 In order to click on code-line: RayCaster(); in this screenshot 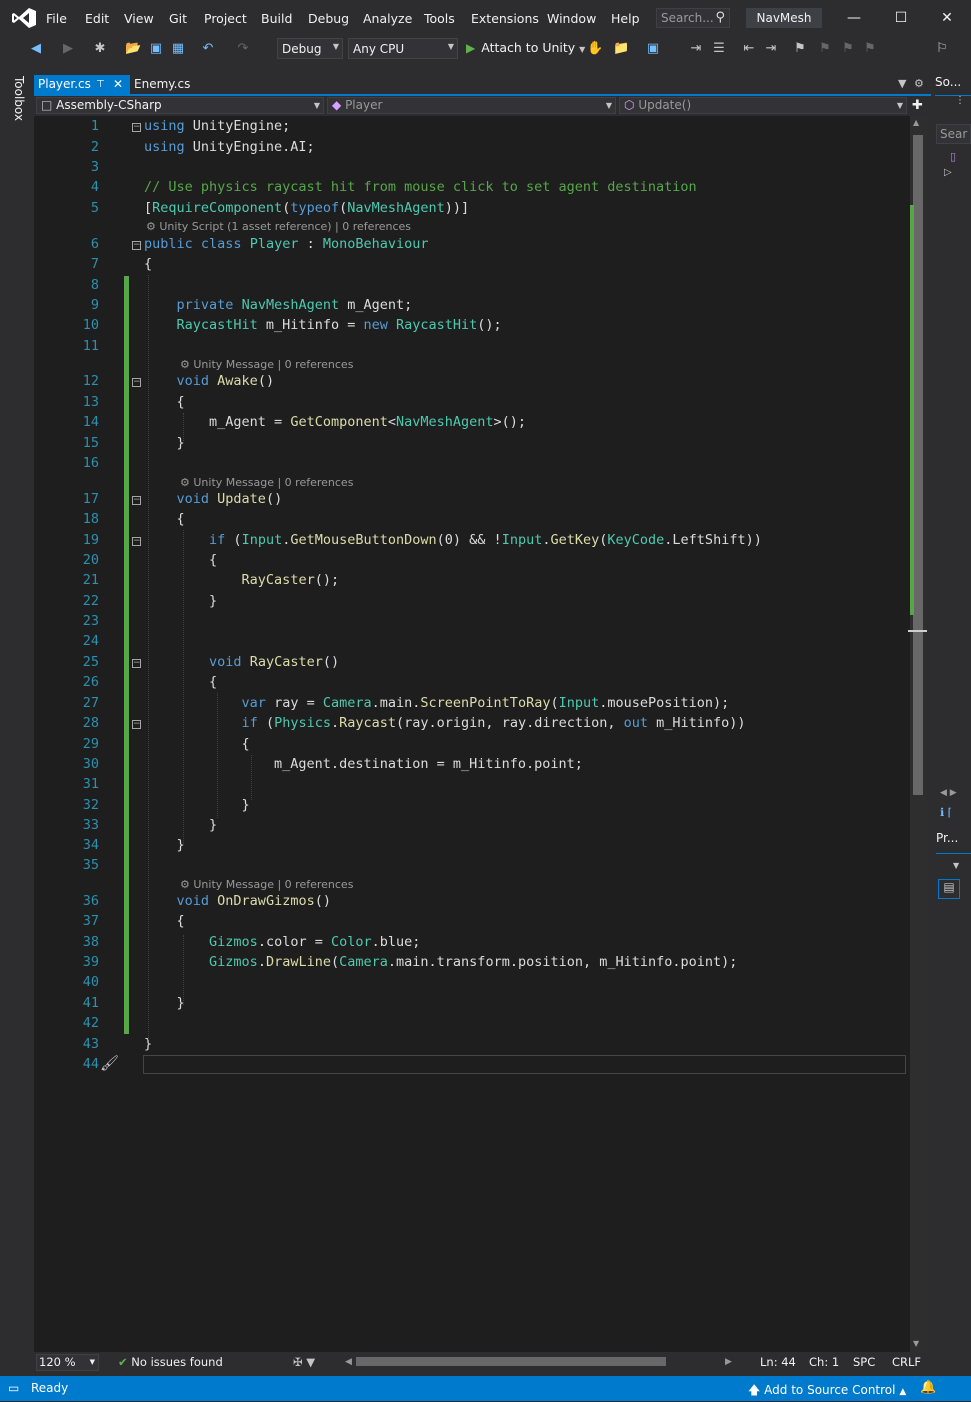, I will do `click(242, 580)`.